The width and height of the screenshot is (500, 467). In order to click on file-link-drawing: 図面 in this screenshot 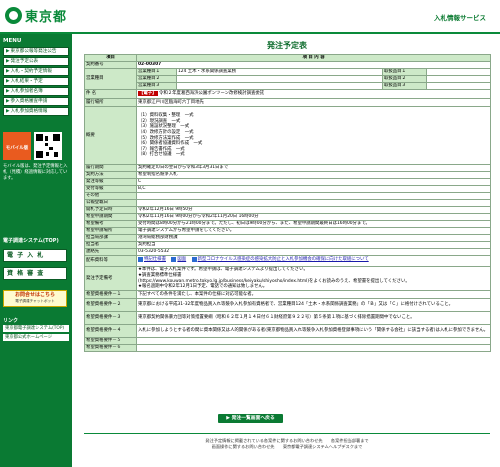, I will do `click(178, 260)`.